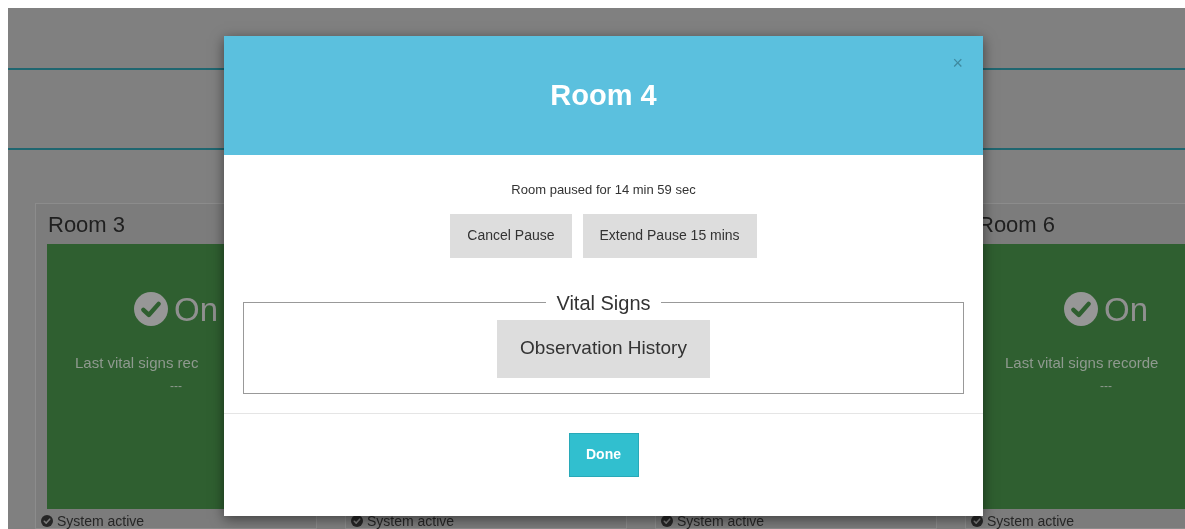 The height and width of the screenshot is (529, 1185). Describe the element at coordinates (603, 302) in the screenshot. I see `group-legend: Vital Signs` at that location.